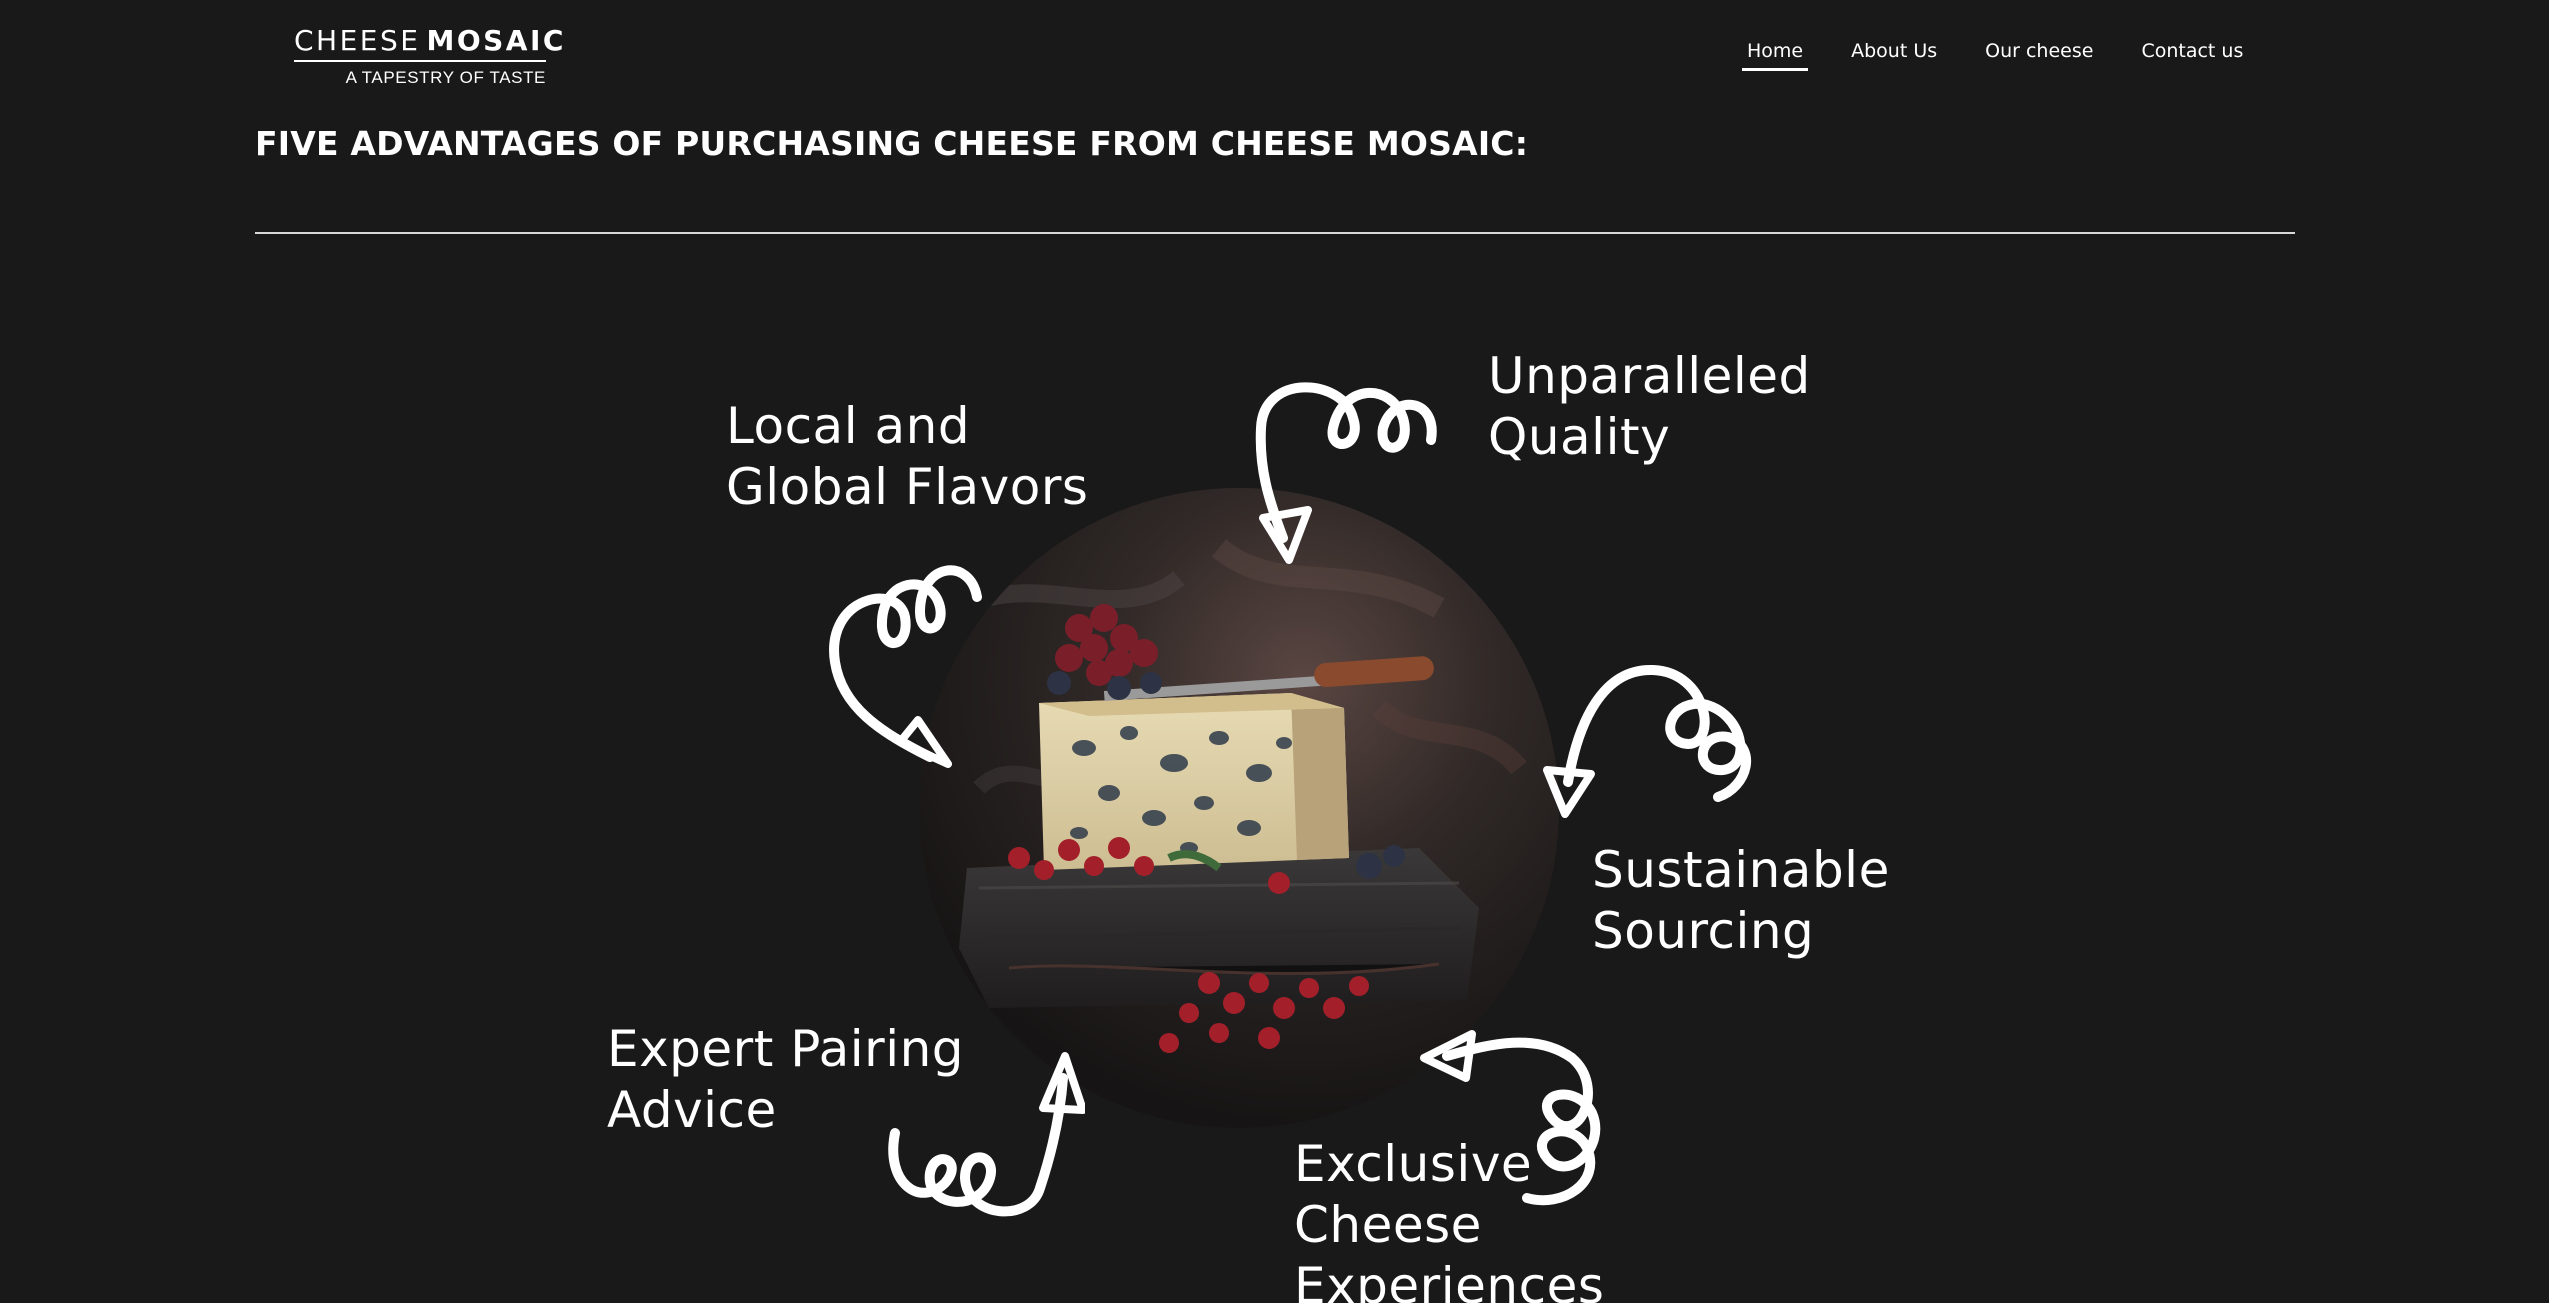  Describe the element at coordinates (1894, 55) in the screenshot. I see `nav-about-us: About Us` at that location.